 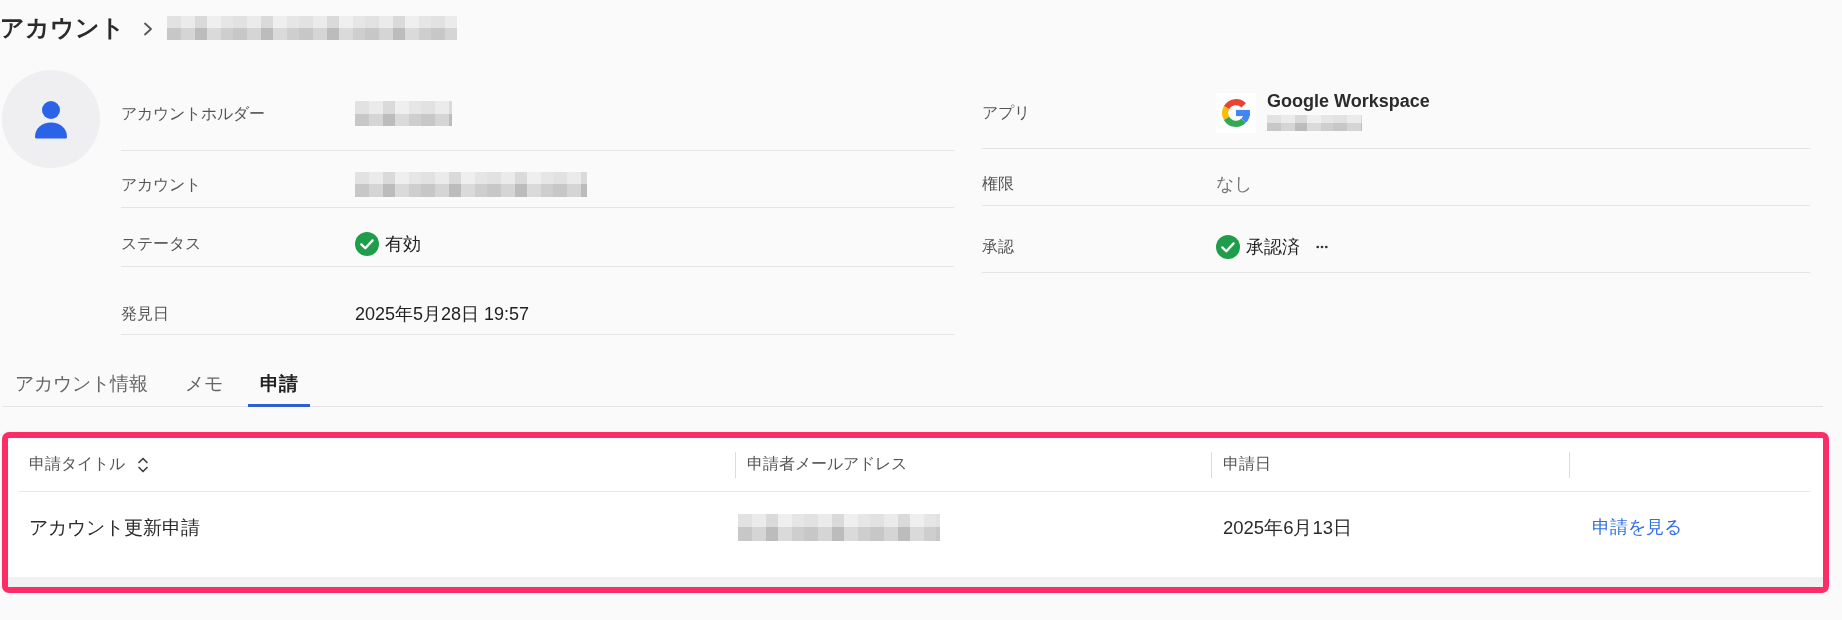 I want to click on field-label: ステータス, so click(x=161, y=244).